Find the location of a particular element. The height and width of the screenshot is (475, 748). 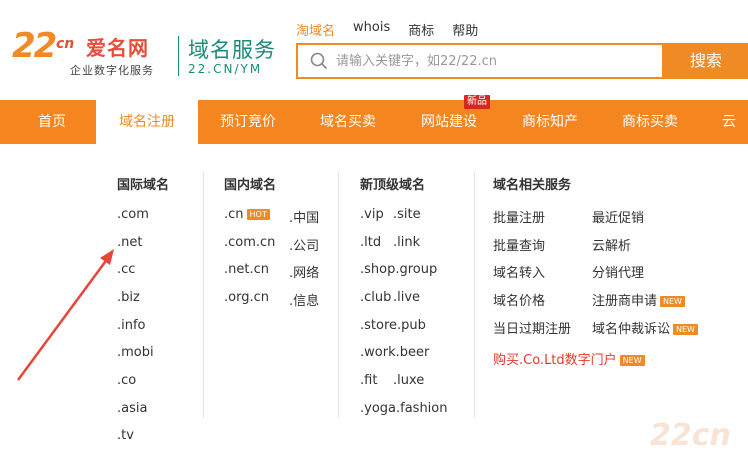

logo-cn: cn is located at coordinates (65, 44).